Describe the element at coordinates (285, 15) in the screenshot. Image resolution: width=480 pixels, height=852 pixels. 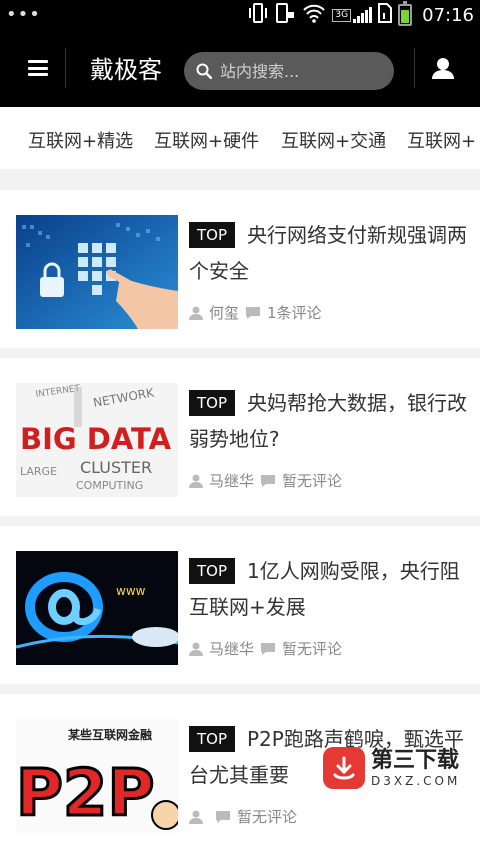
I see `phone-icon` at that location.